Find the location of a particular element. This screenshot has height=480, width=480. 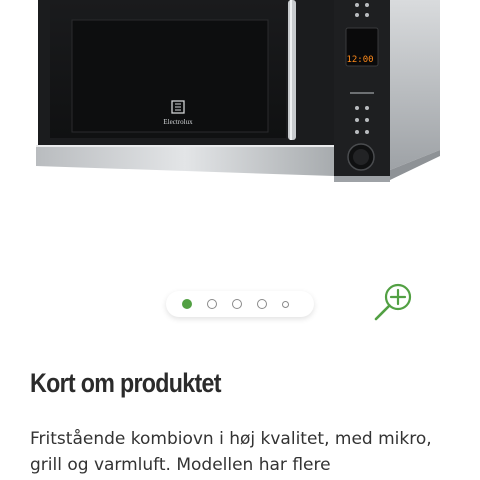

zoom-in-icon is located at coordinates (393, 302).